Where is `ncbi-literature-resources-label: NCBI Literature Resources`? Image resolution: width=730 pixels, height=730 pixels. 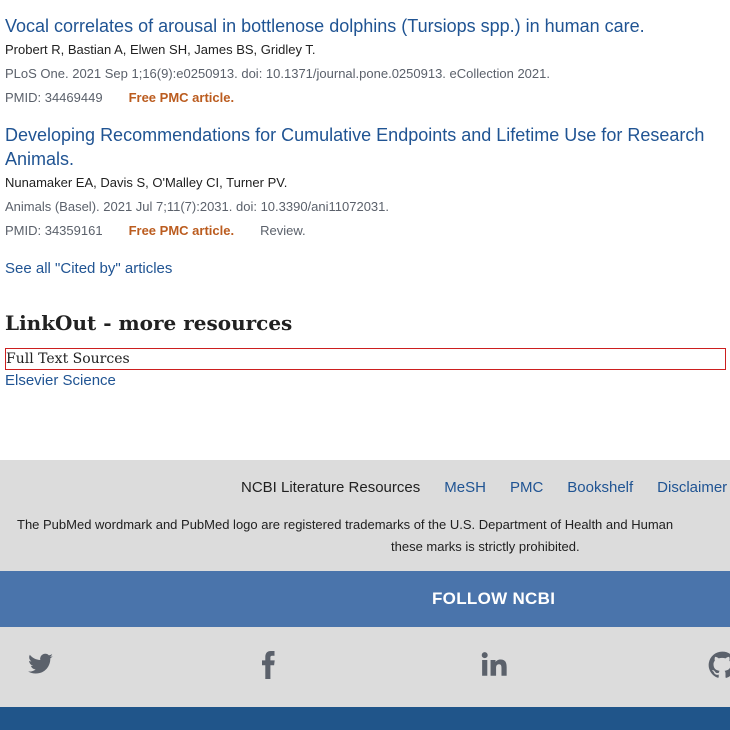 ncbi-literature-resources-label: NCBI Literature Resources is located at coordinates (331, 487).